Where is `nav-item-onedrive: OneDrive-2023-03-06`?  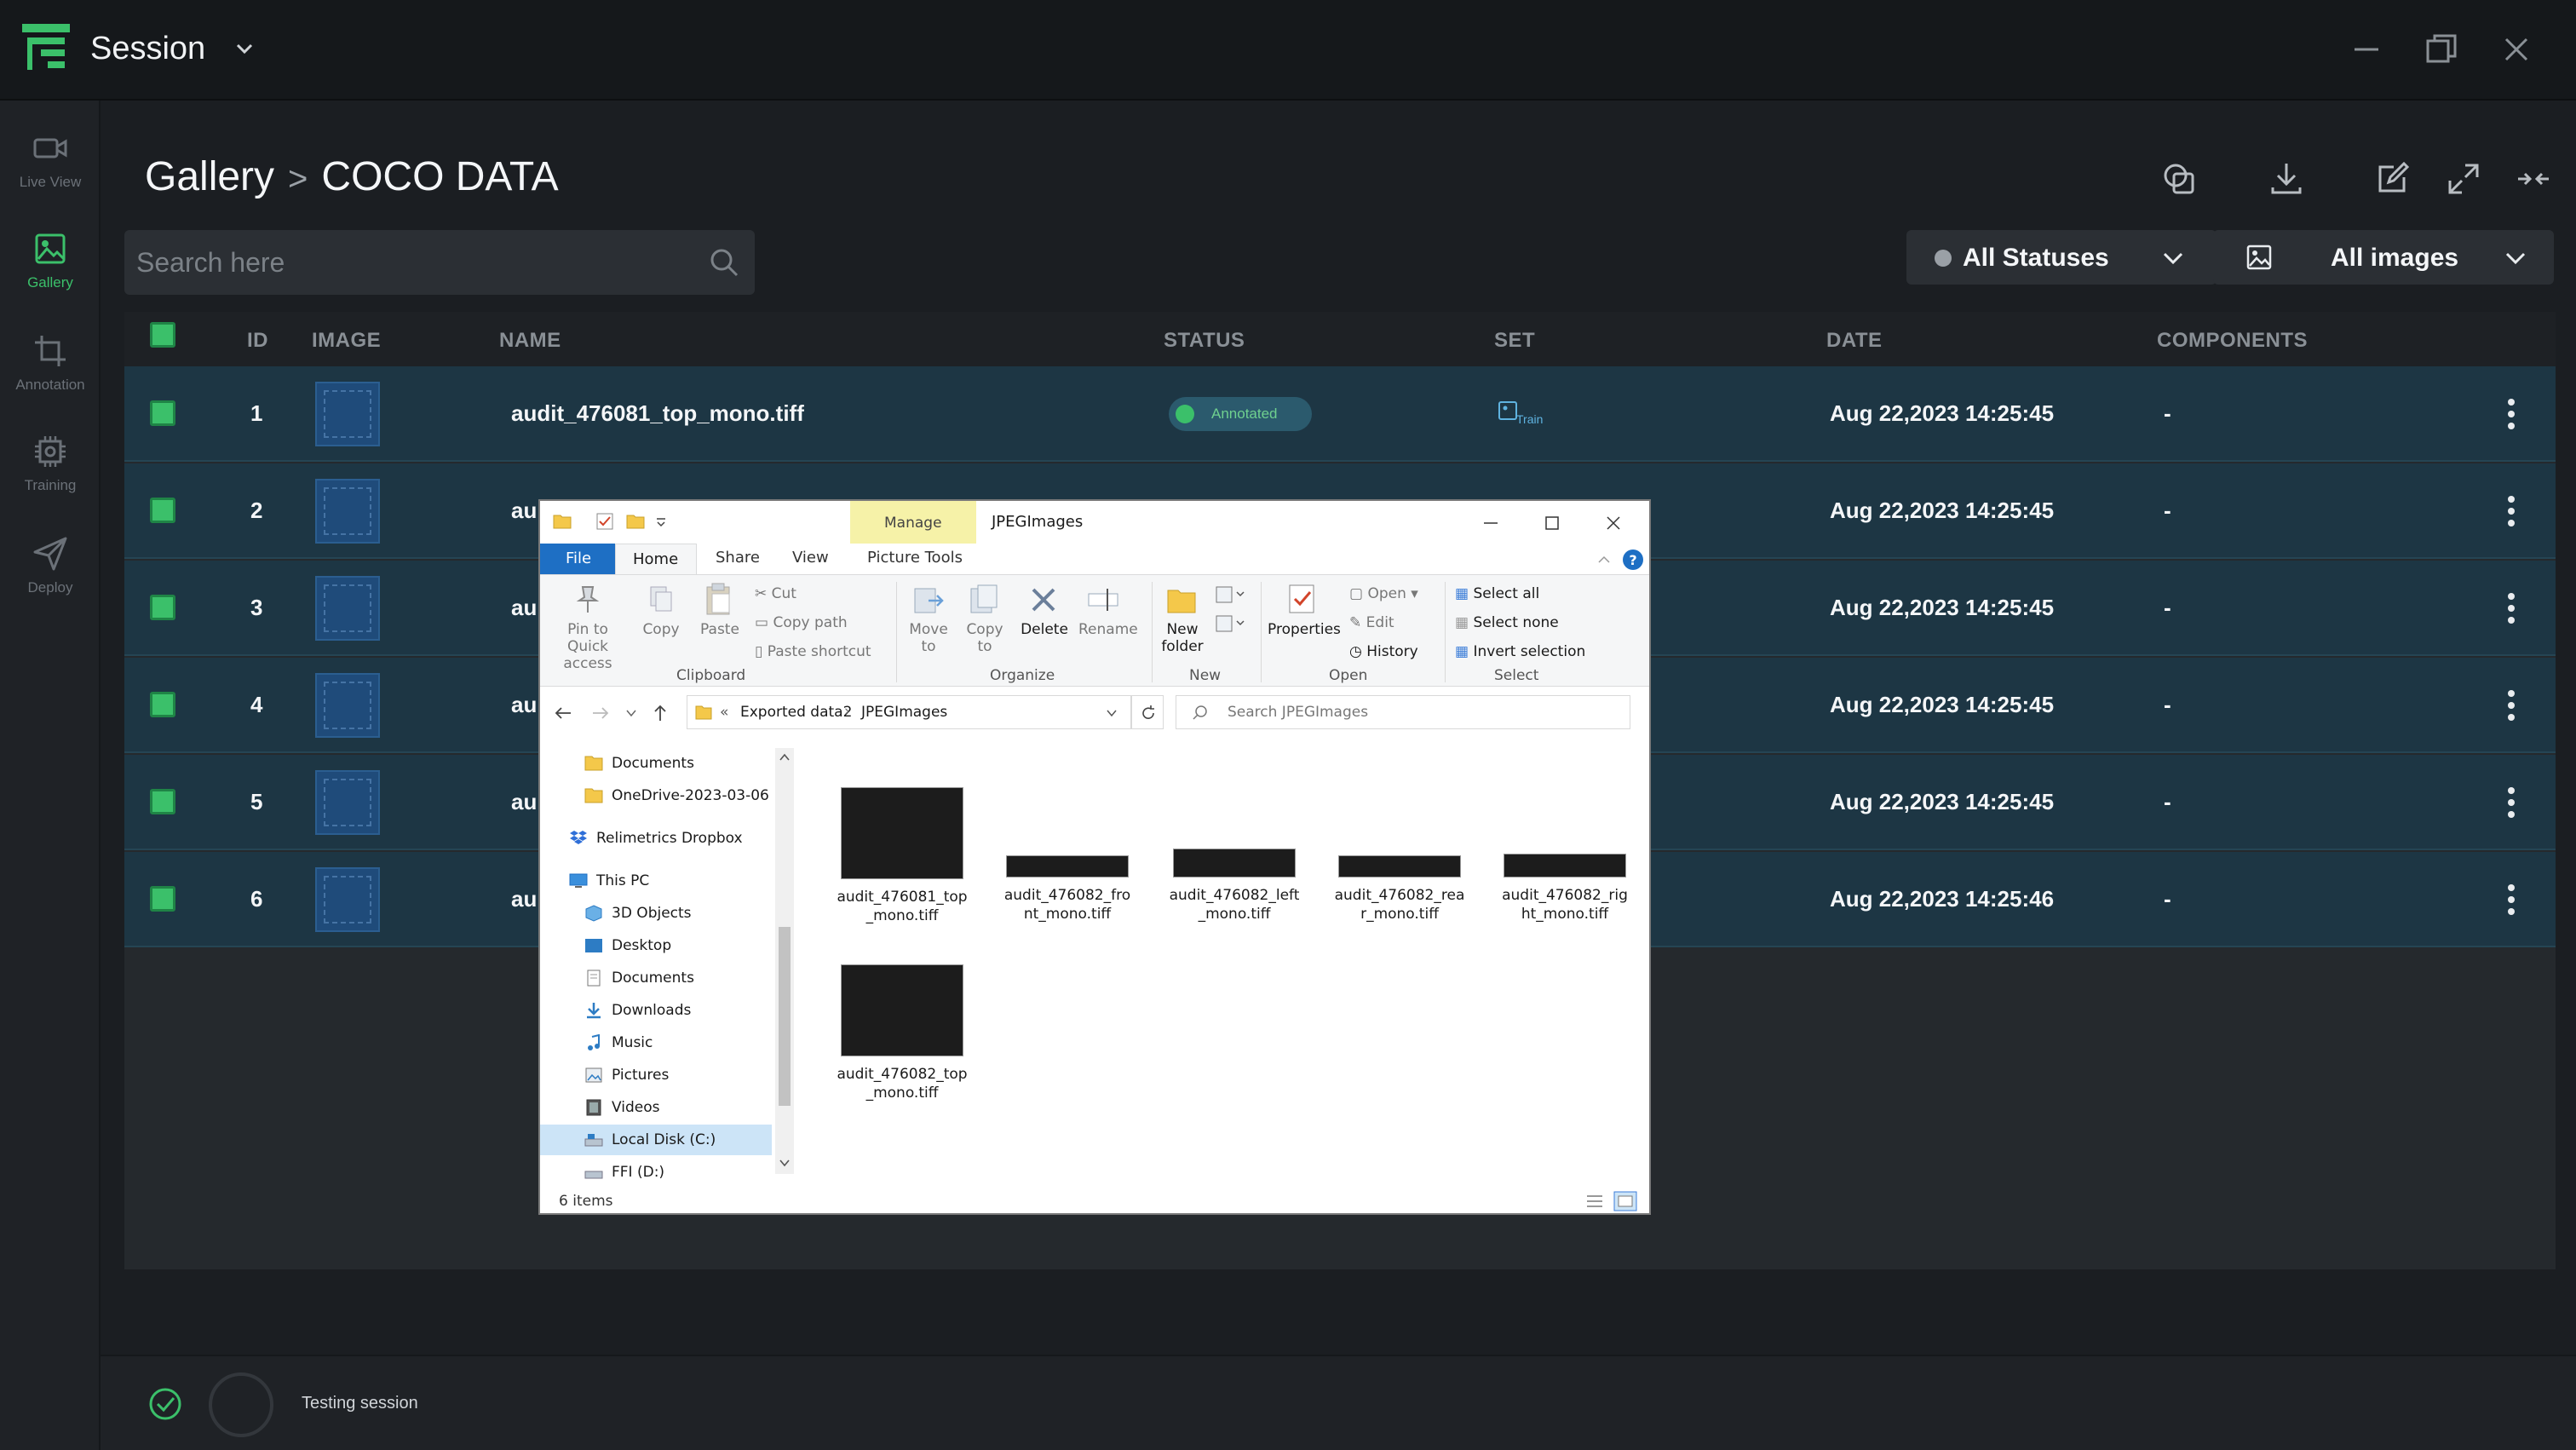 nav-item-onedrive: OneDrive-2023-03-06 is located at coordinates (656, 795).